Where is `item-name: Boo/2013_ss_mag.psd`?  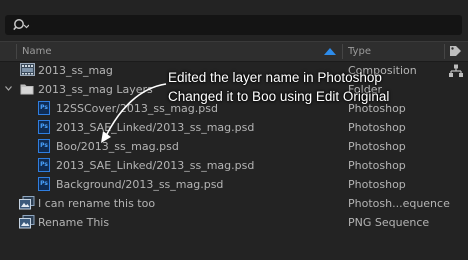
item-name: Boo/2013_ss_mag.psd is located at coordinates (117, 146).